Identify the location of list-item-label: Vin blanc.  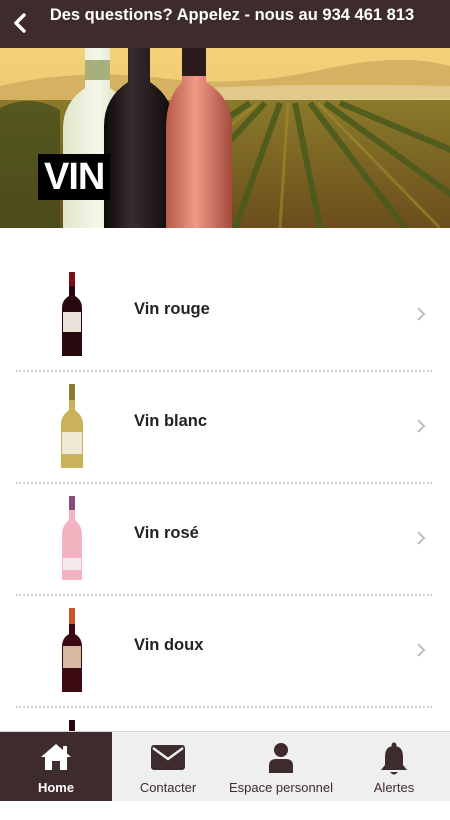
(171, 421).